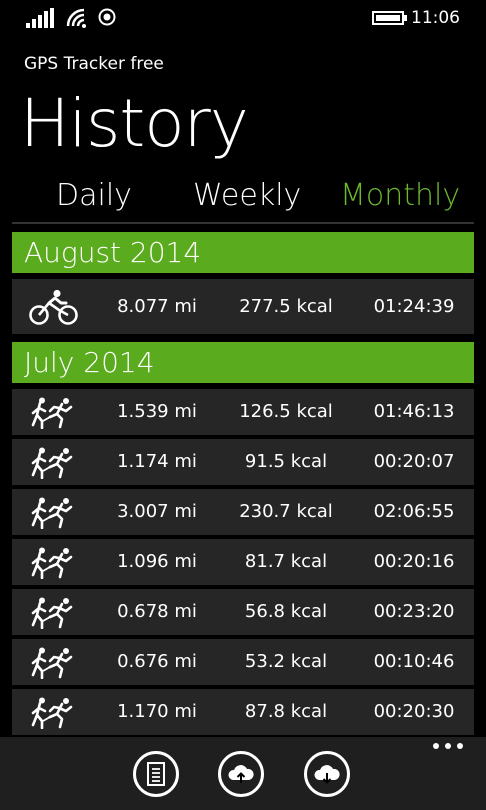 This screenshot has width=486, height=810. I want to click on app-bar, so click(243, 773).